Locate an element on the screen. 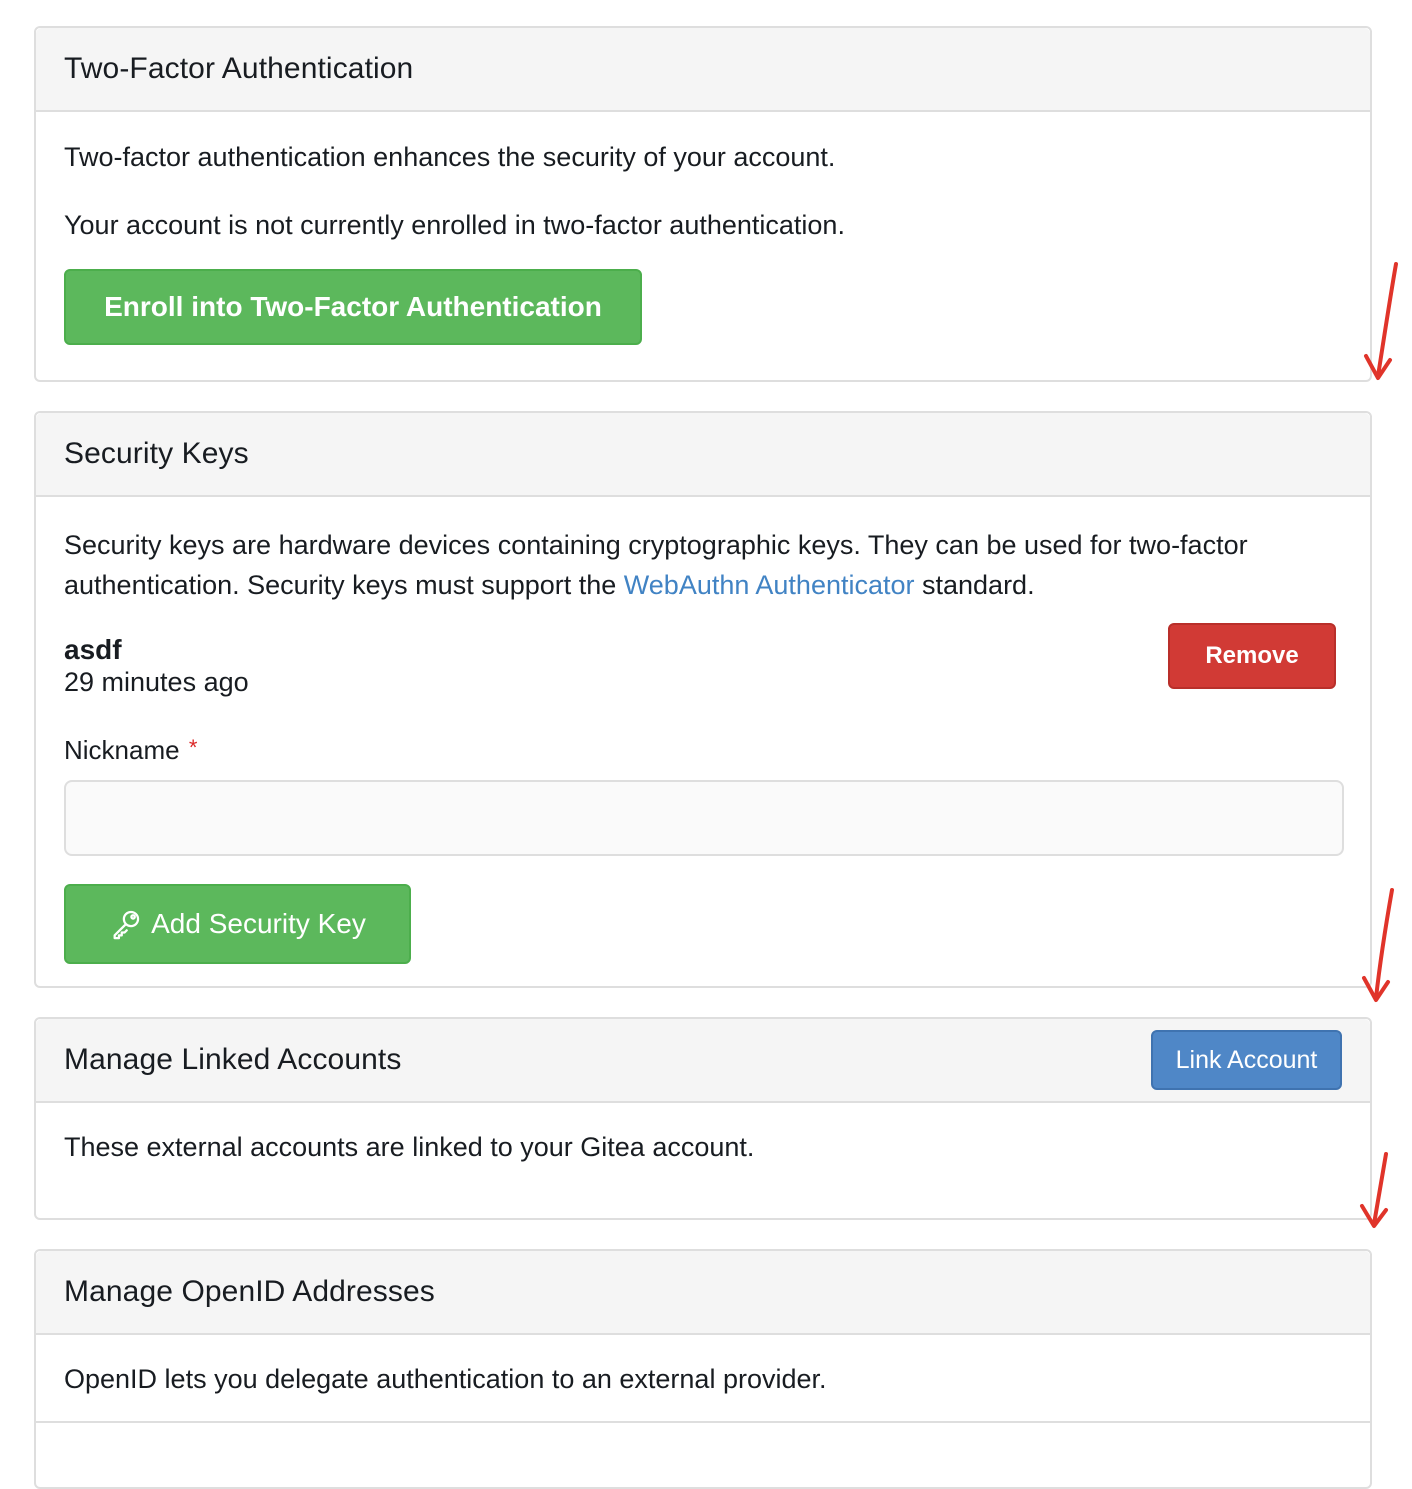 The image size is (1412, 1489). openid-title: Manage OpenID Addresses is located at coordinates (249, 1291).